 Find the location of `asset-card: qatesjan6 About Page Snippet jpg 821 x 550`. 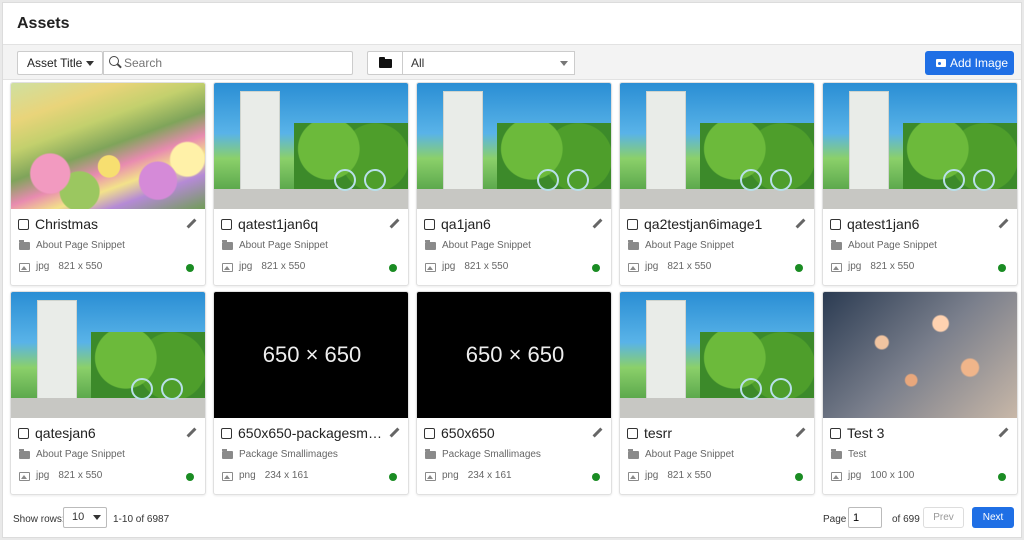

asset-card: qatesjan6 About Page Snippet jpg 821 x 550 is located at coordinates (108, 393).